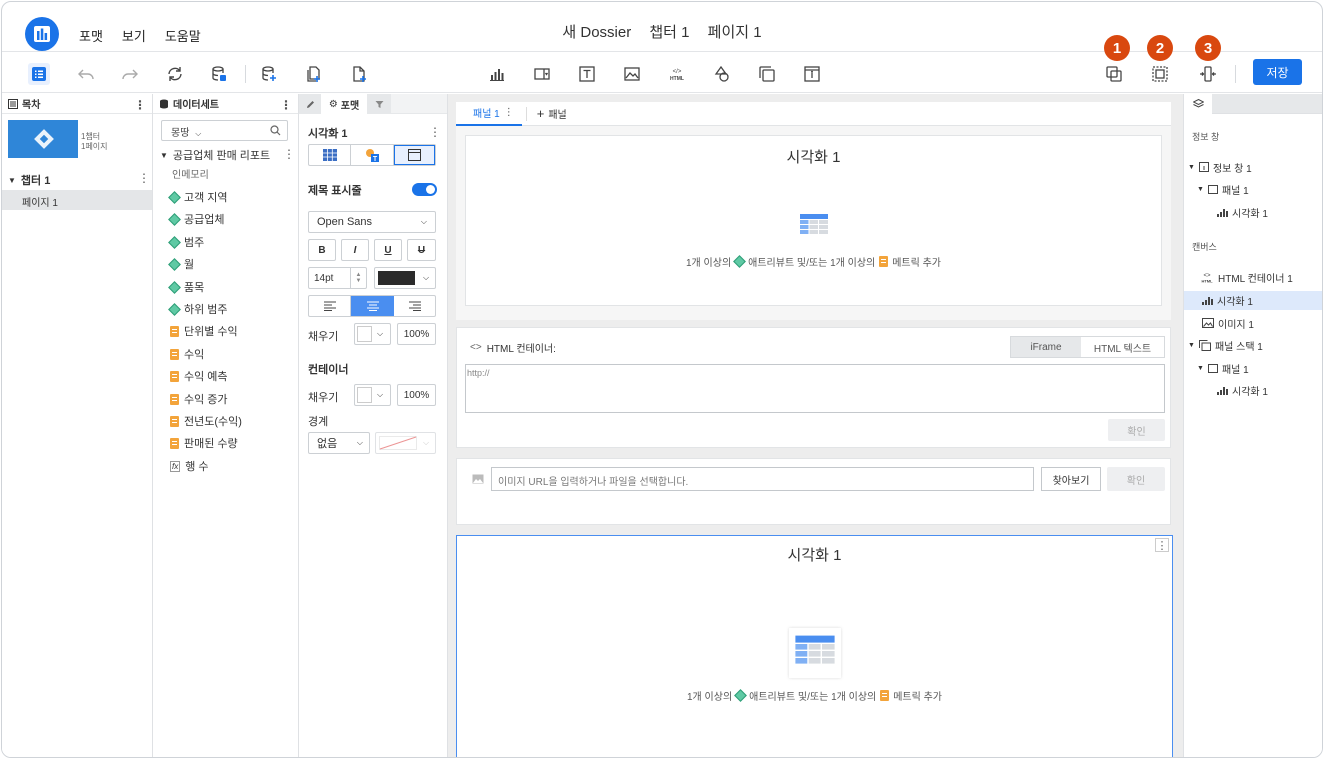 The width and height of the screenshot is (1325, 760). I want to click on browse-button: 찾아보기, so click(1071, 479).